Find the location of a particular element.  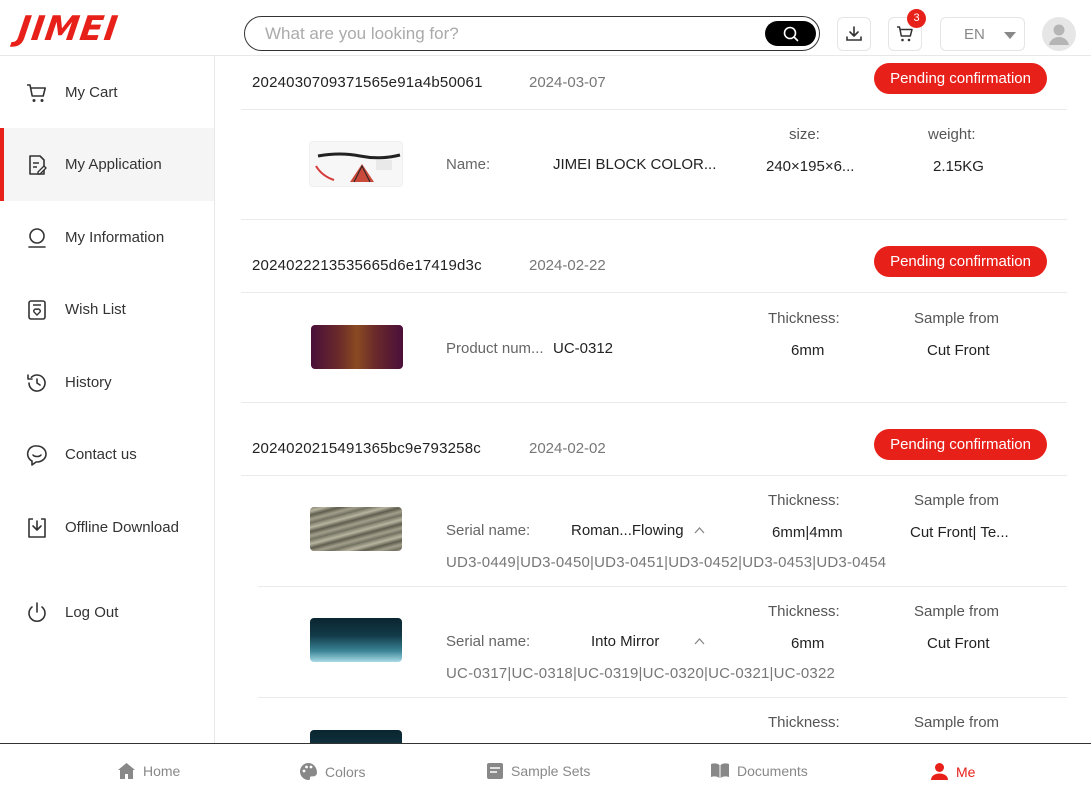

order-id: 2024022213535665d6e17419d3c is located at coordinates (367, 265).